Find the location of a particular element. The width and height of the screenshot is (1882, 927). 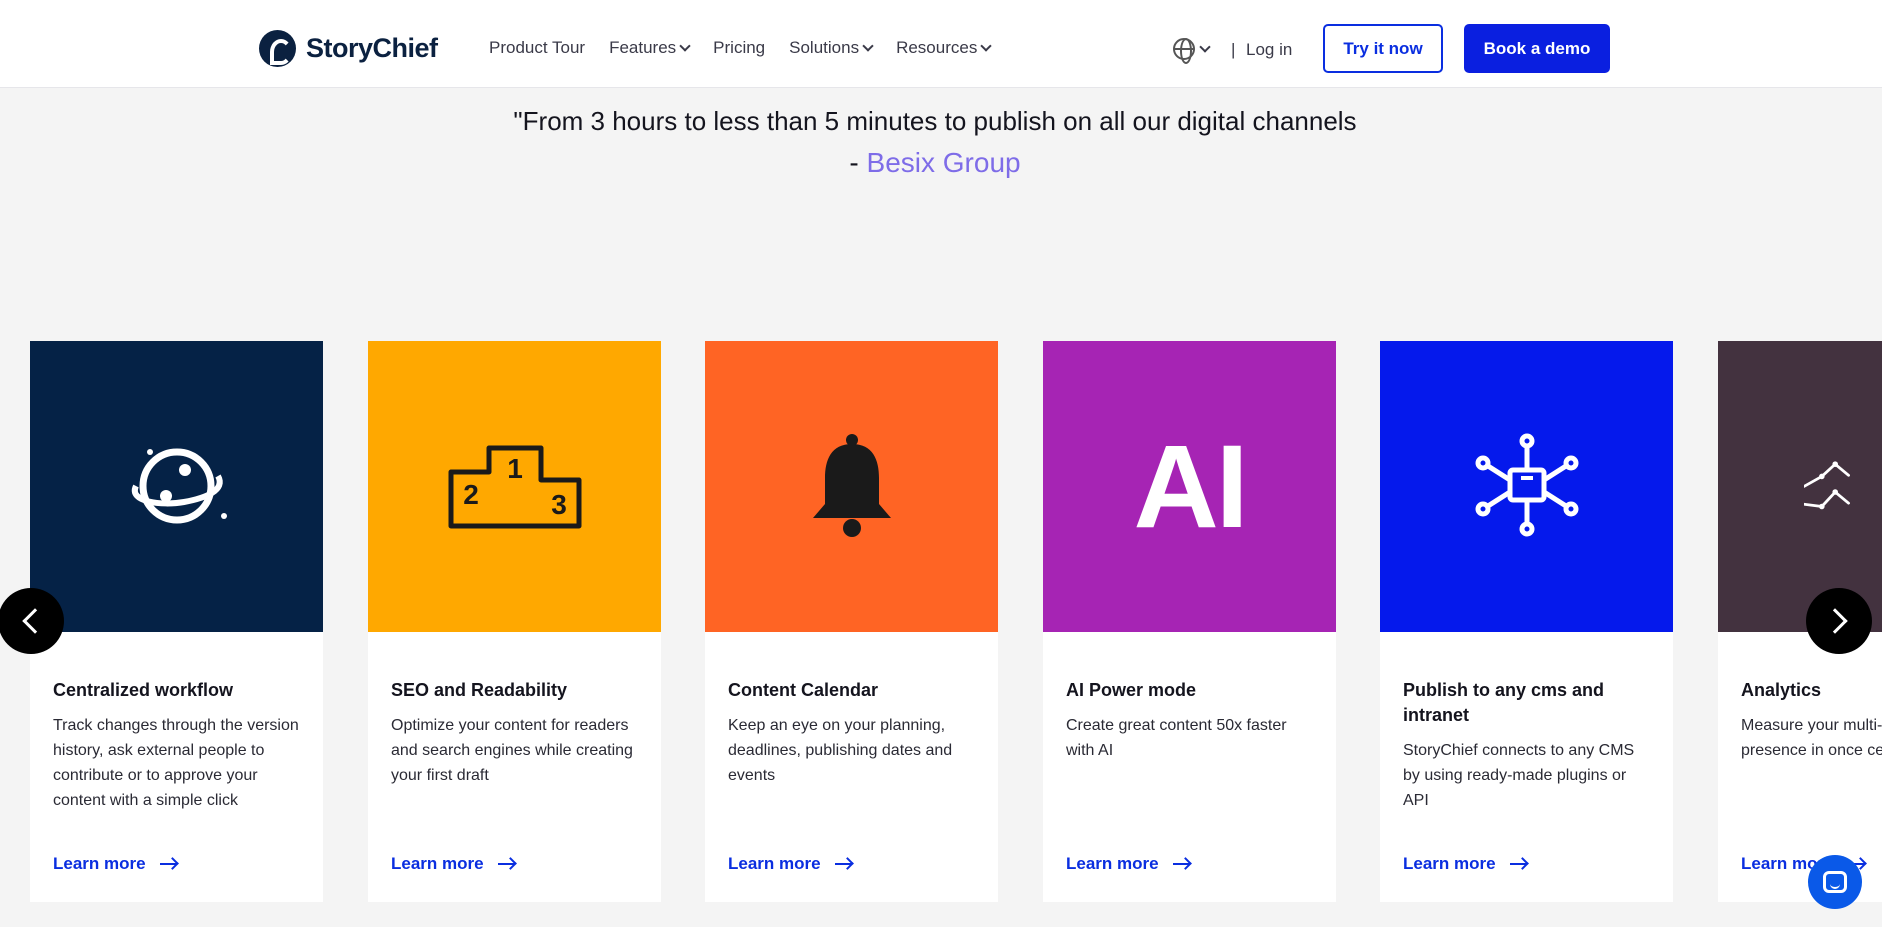

card-title: SEO and Readability is located at coordinates (479, 690).